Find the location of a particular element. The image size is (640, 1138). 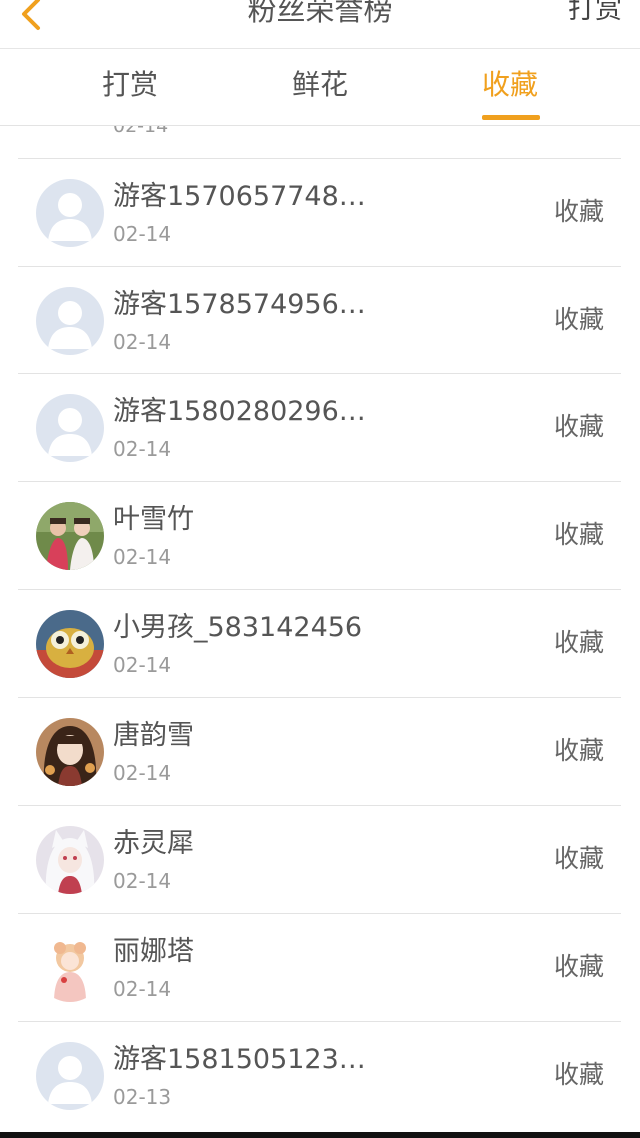

page-title: 粉丝荣誉榜 is located at coordinates (320, 13).